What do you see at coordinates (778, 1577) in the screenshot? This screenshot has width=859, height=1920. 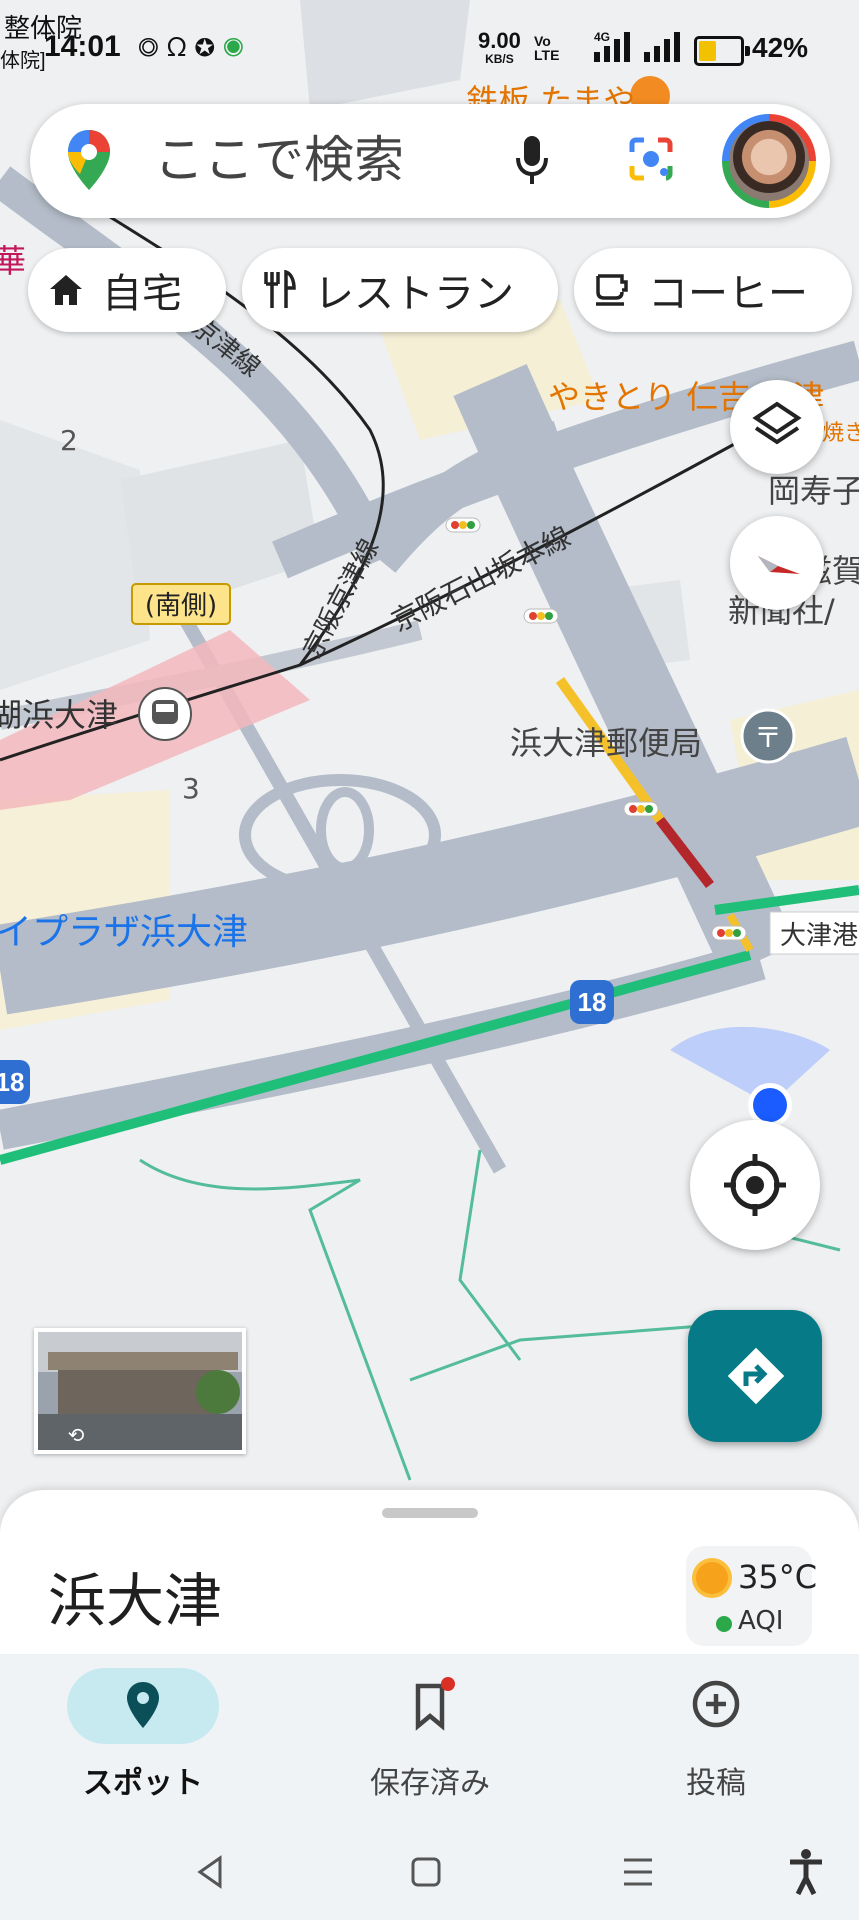 I see `weather-temperature: 35°C` at bounding box center [778, 1577].